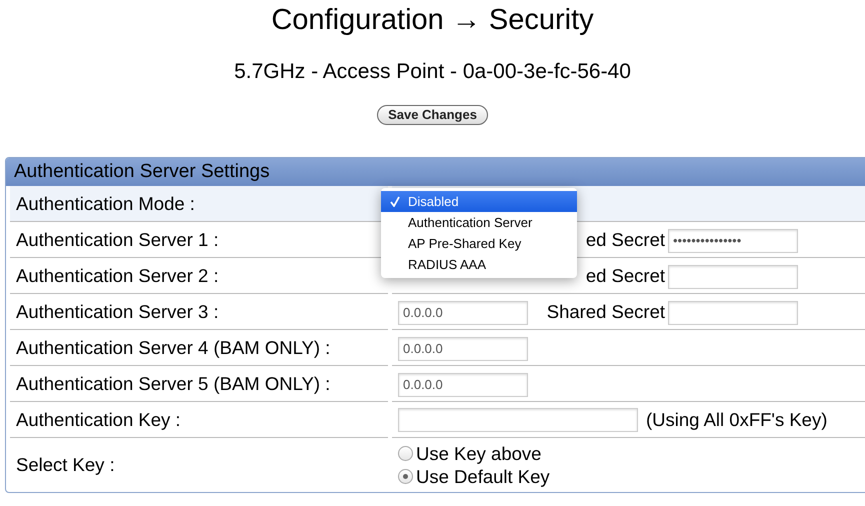 The height and width of the screenshot is (506, 865). What do you see at coordinates (105, 203) in the screenshot?
I see `field-label: Authentication Mode :` at bounding box center [105, 203].